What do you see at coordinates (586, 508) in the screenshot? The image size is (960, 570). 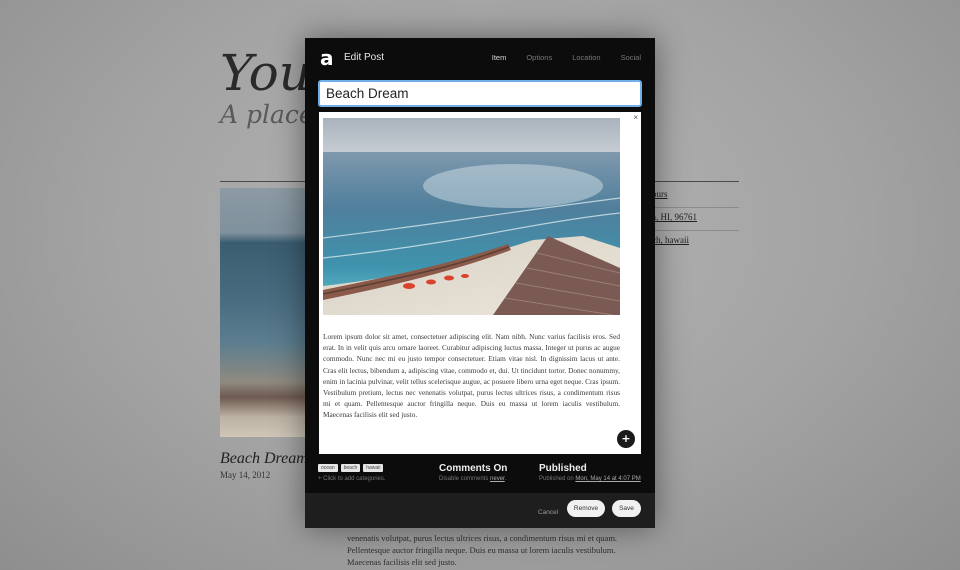 I see `remove-button: Remove` at bounding box center [586, 508].